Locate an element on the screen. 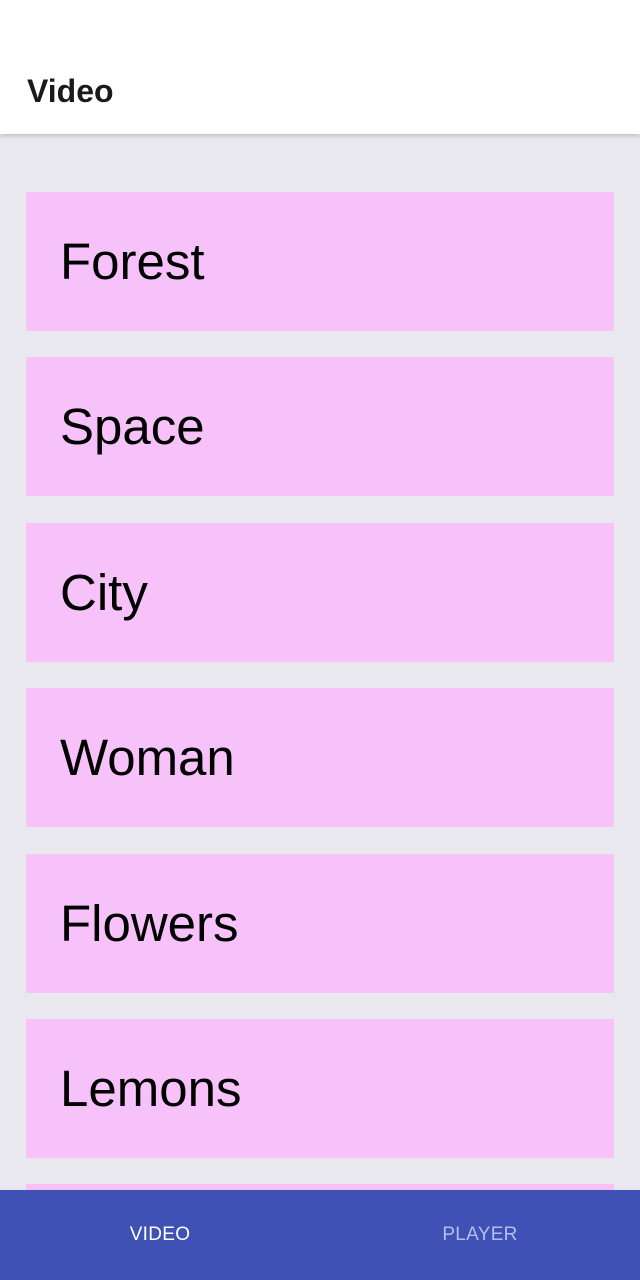 The height and width of the screenshot is (1280, 640). tab-video-label: VIDEO is located at coordinates (160, 1234).